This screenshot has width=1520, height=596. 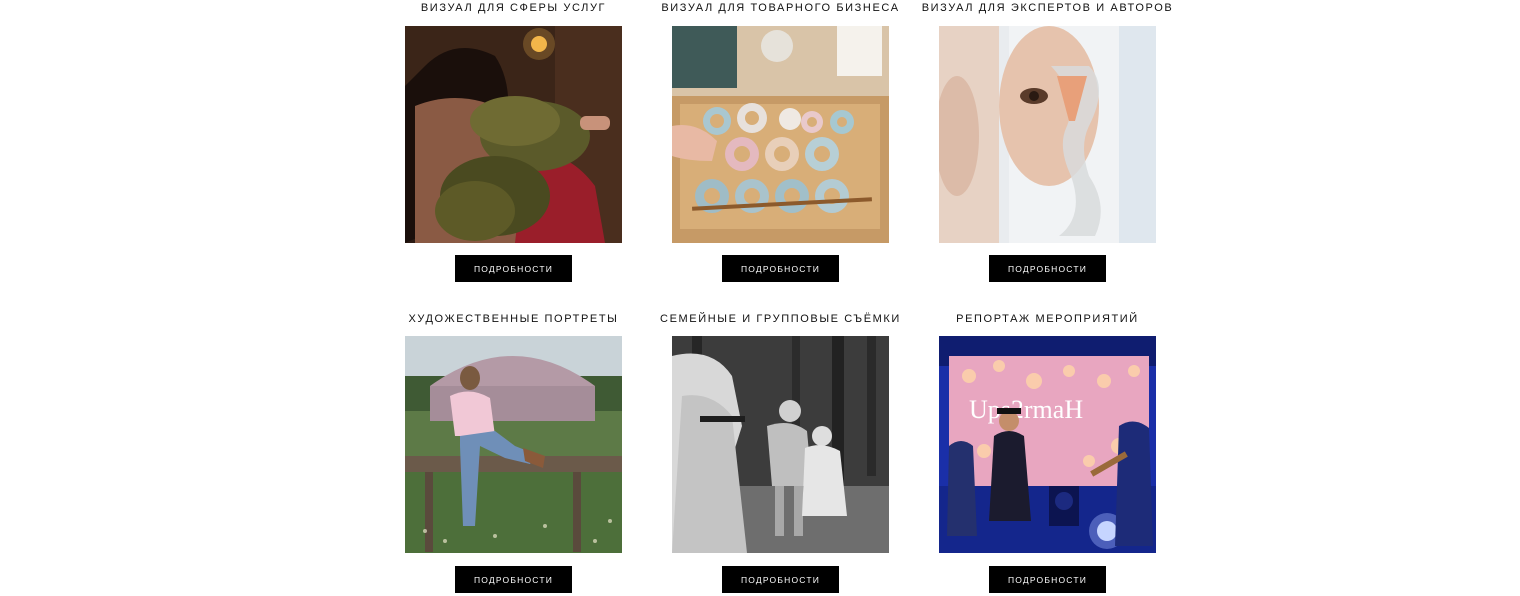 I want to click on card-title: СЕМЕЙНЫЕ И ГРУППОВЫЕ СЪЁМКИ, so click(x=780, y=319).